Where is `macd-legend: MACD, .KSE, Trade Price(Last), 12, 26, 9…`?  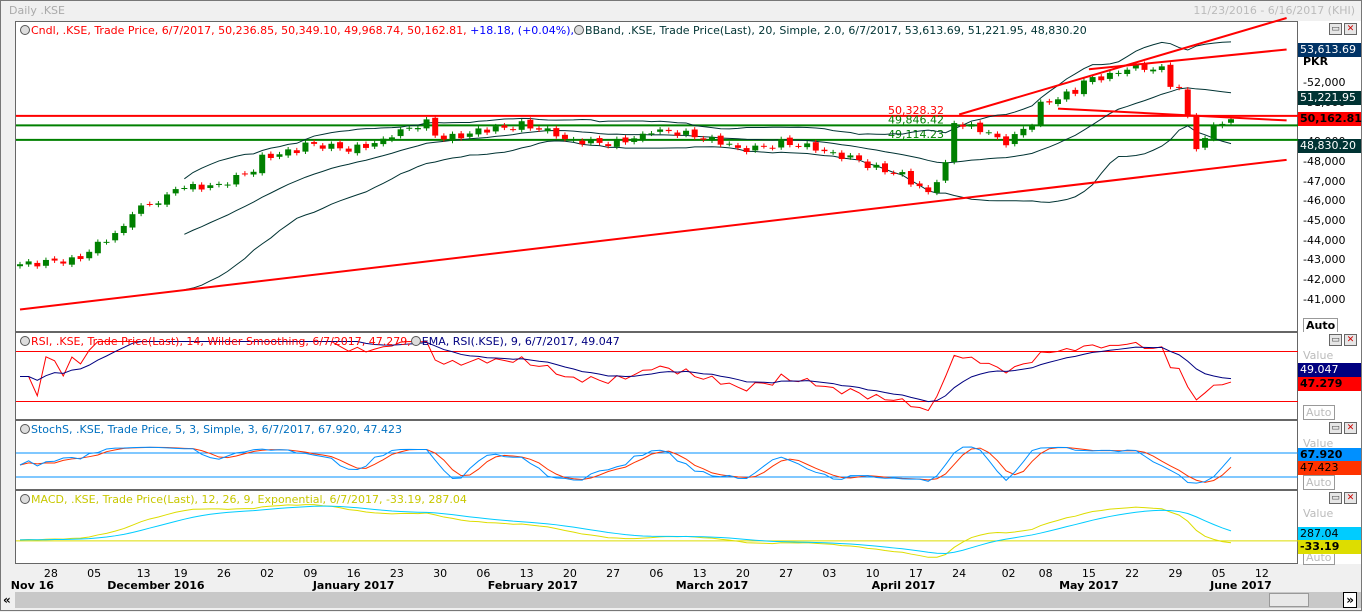 macd-legend: MACD, .KSE, Trade Price(Last), 12, 26, 9… is located at coordinates (243, 499).